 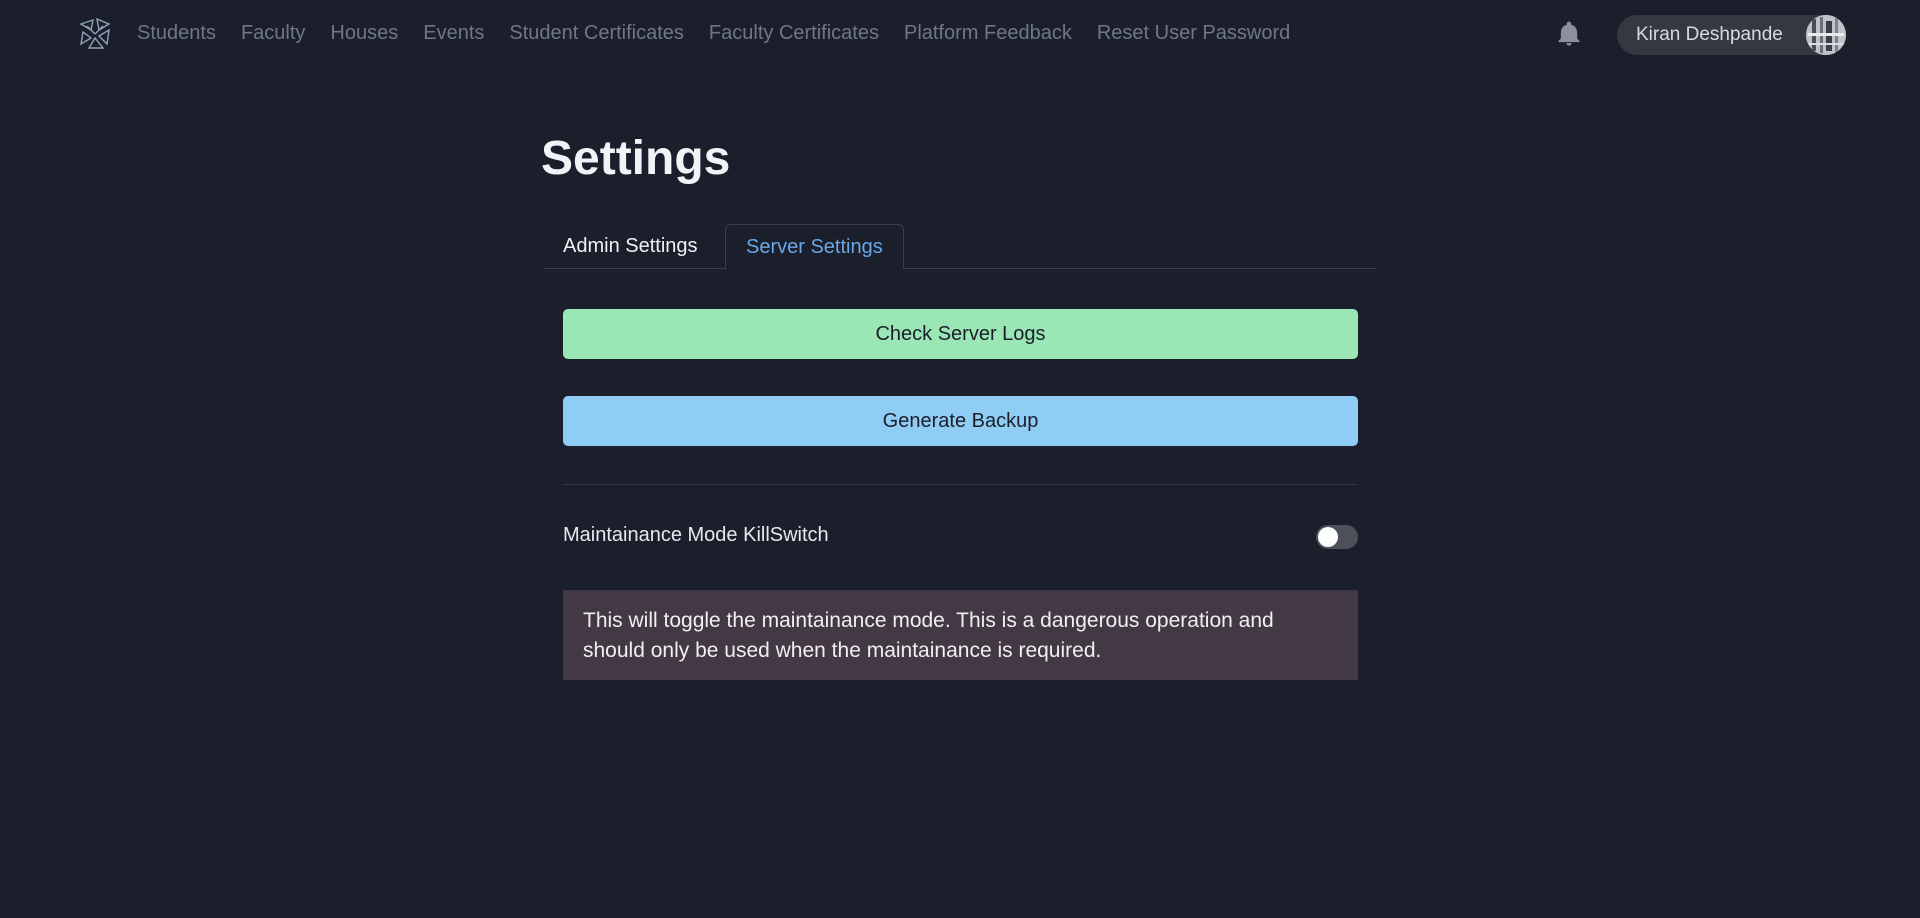 I want to click on check-server-logs-button: Check Server Logs, so click(x=960, y=334).